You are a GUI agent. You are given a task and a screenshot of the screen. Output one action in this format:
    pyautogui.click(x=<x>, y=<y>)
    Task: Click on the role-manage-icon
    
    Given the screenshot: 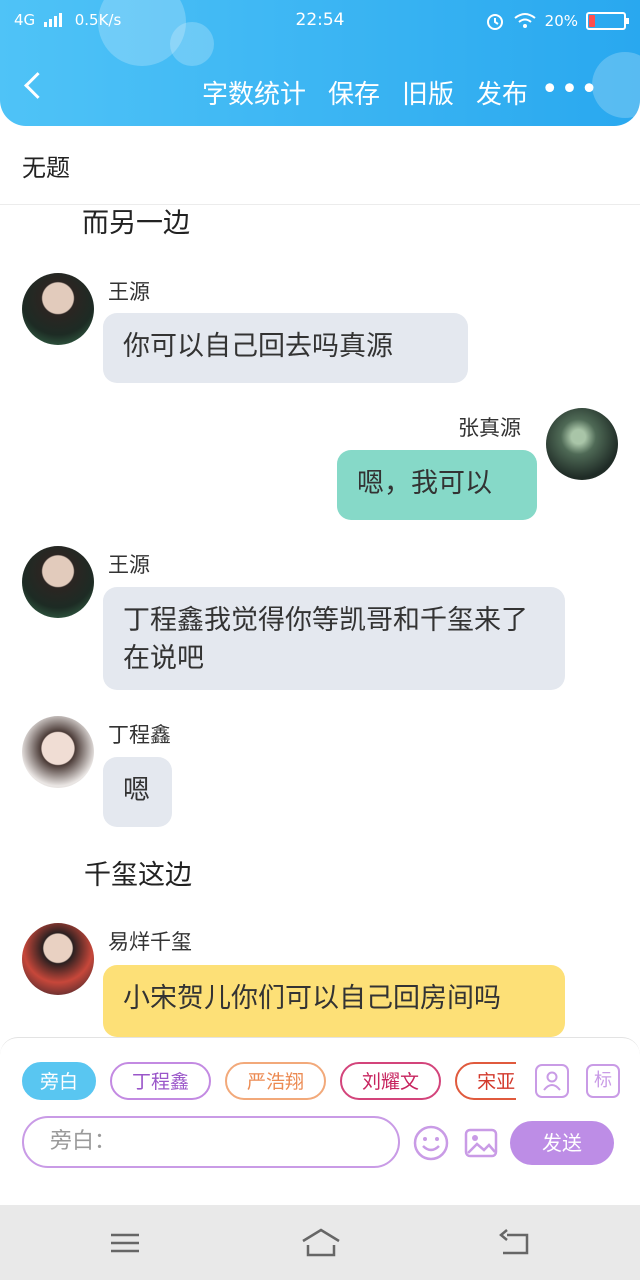 What is the action you would take?
    pyautogui.click(x=552, y=1081)
    